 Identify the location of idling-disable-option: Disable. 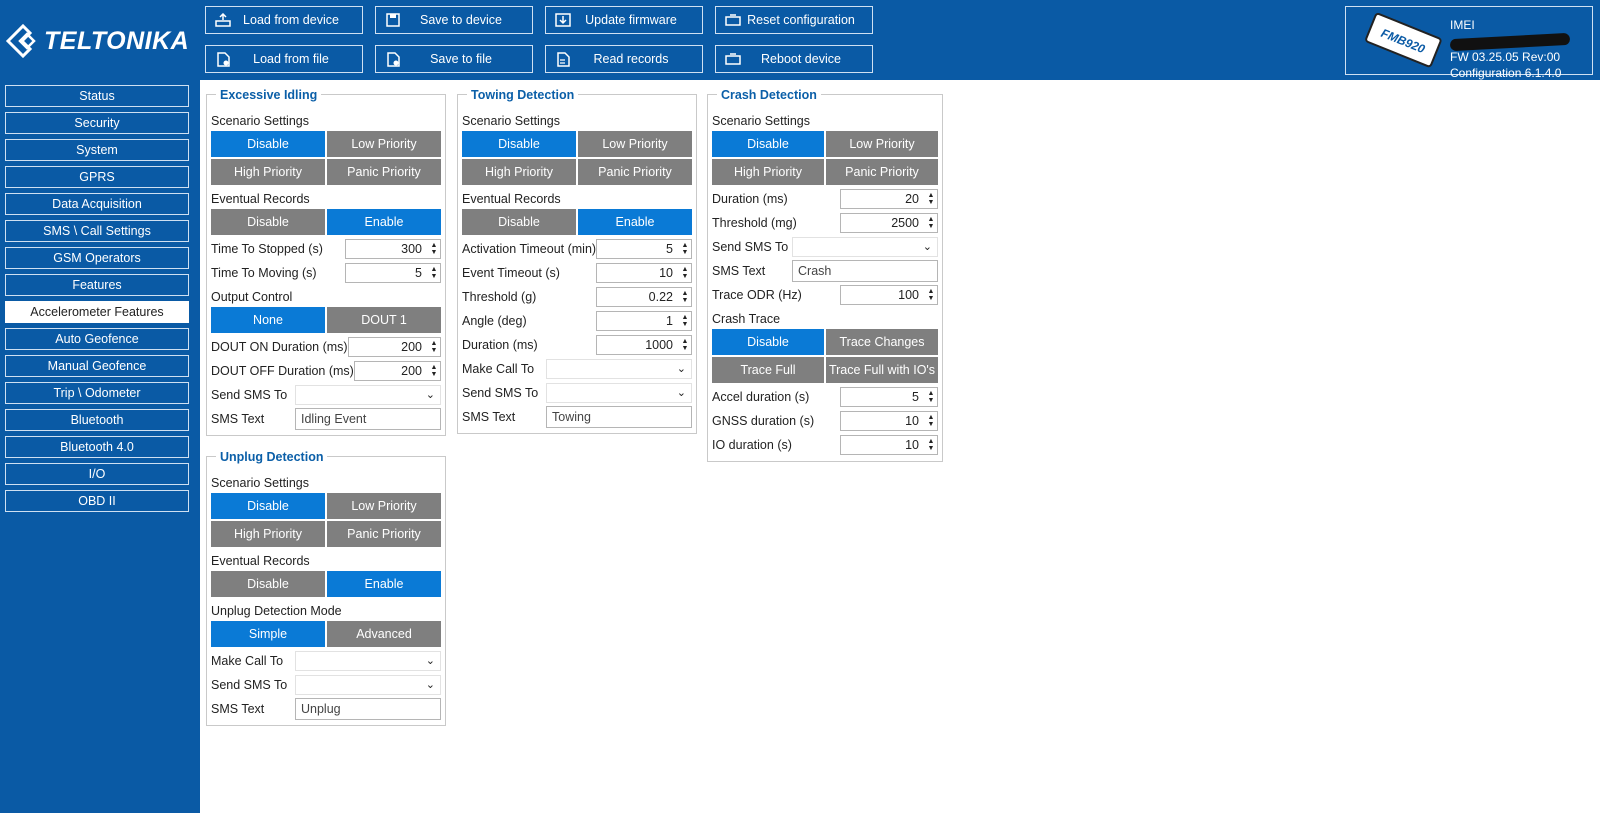
(268, 144).